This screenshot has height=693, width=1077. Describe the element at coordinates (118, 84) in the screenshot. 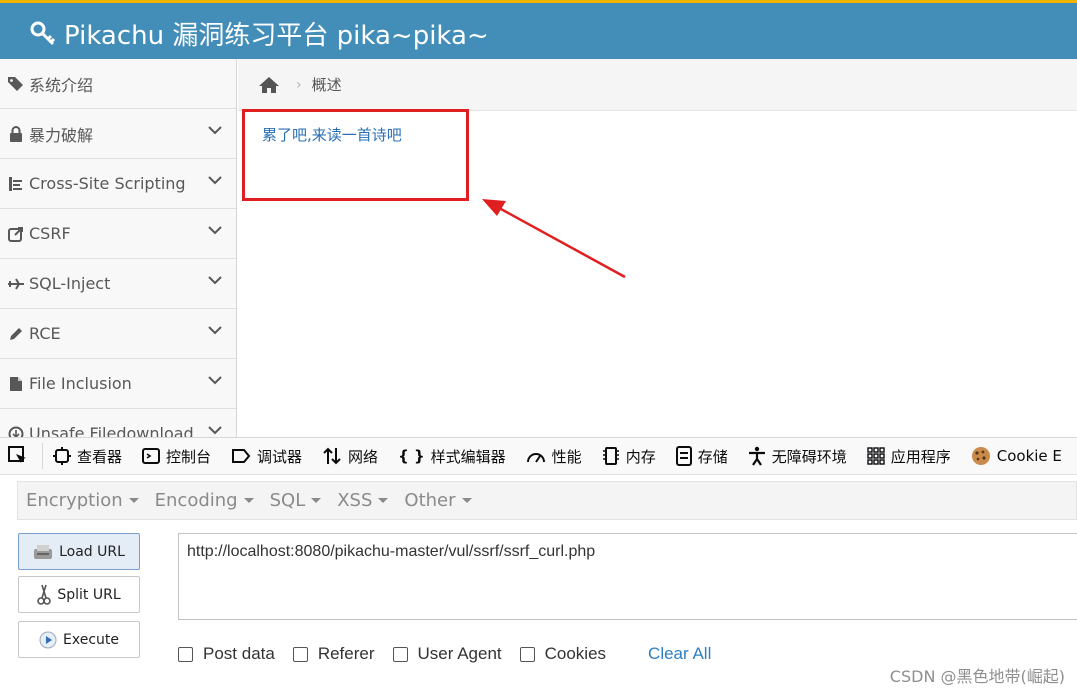

I see `sidebar-item-intro: 系统介绍` at that location.